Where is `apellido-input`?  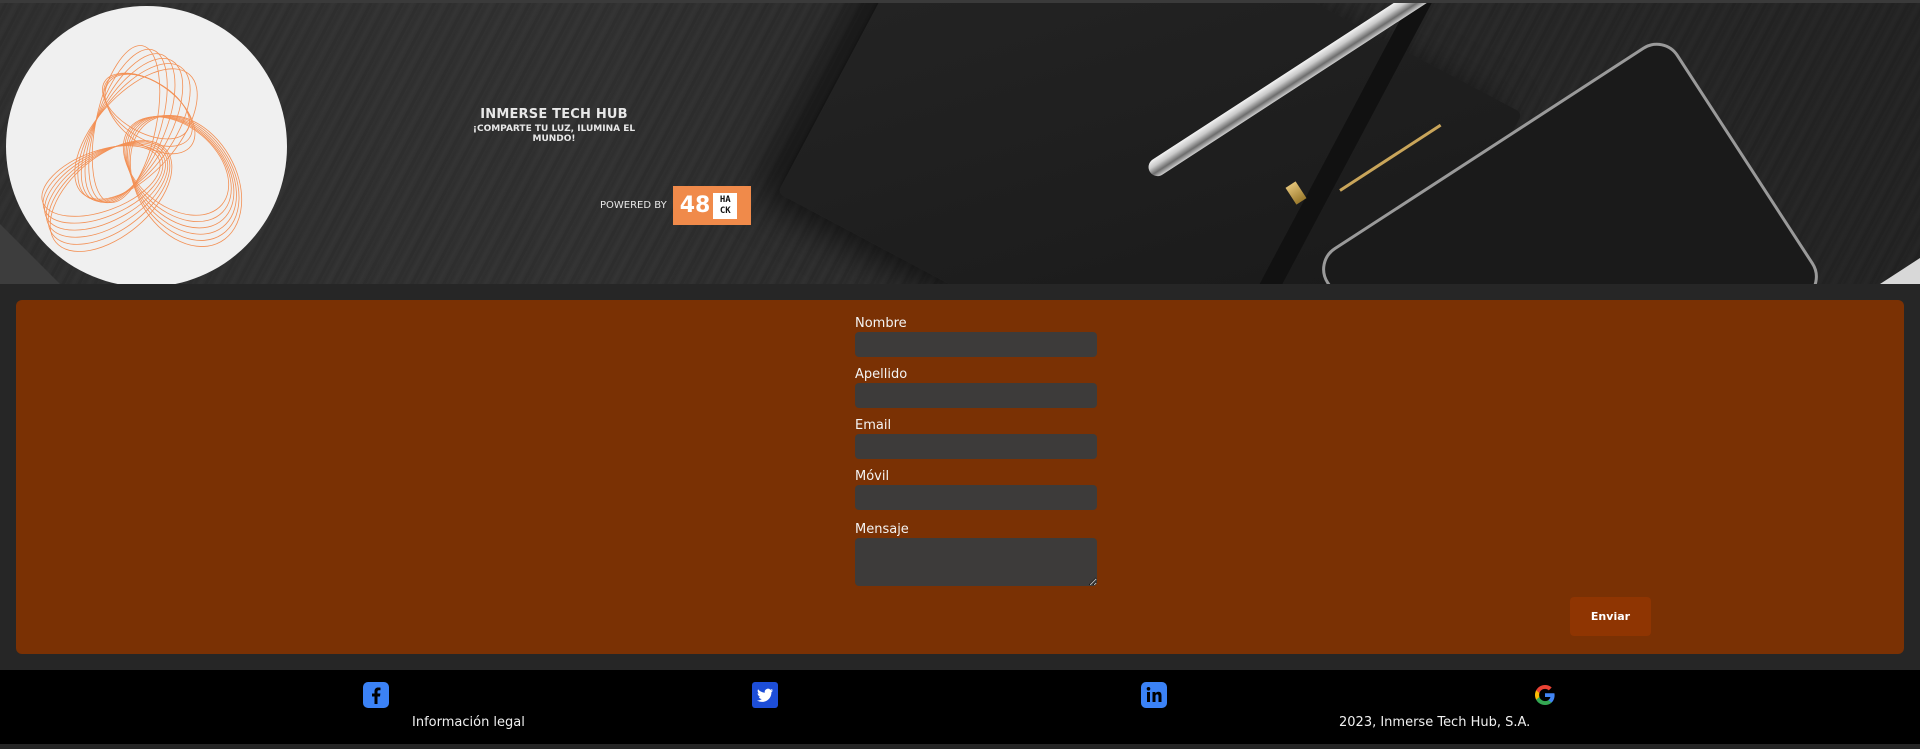 apellido-input is located at coordinates (976, 395).